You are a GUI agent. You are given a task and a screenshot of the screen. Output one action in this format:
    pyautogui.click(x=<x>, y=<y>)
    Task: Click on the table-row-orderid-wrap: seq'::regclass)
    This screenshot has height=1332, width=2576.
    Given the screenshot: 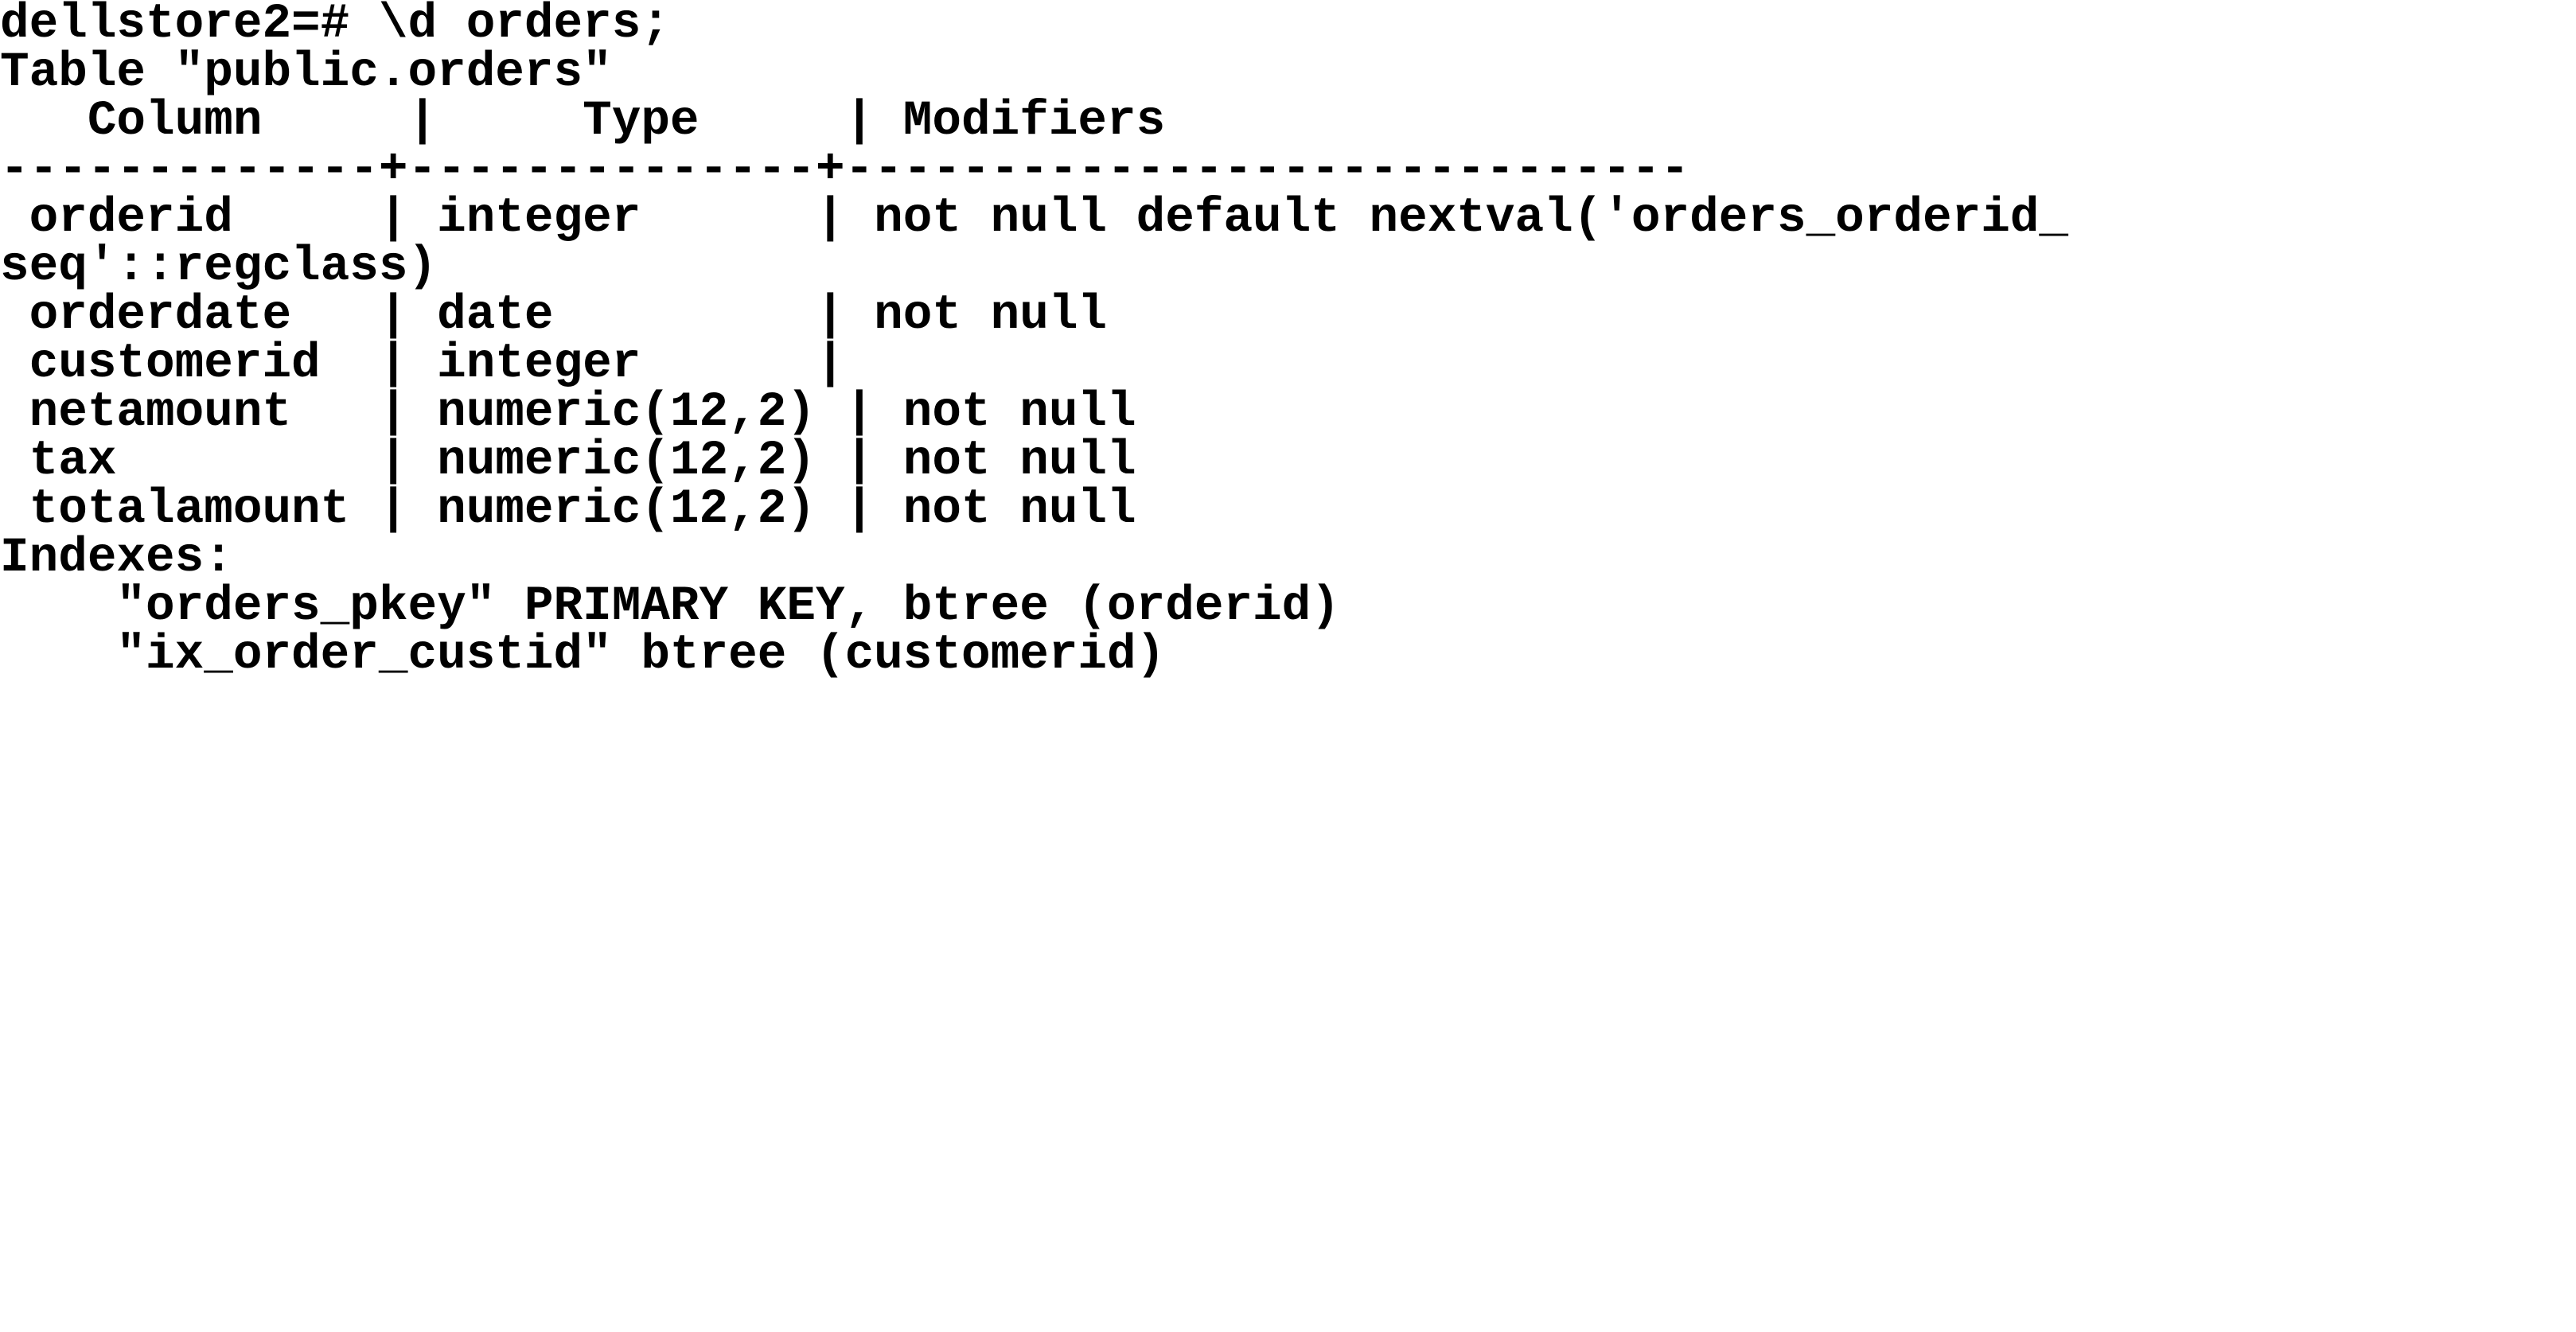 What is the action you would take?
    pyautogui.click(x=219, y=267)
    